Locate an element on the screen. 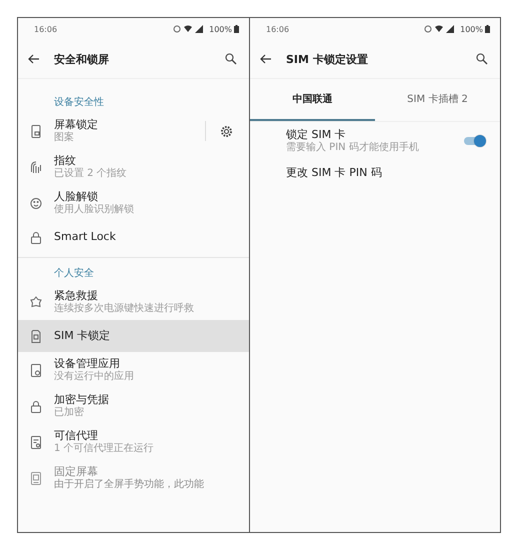 This screenshot has height=557, width=511. item-subtitle: 已加密 is located at coordinates (69, 413).